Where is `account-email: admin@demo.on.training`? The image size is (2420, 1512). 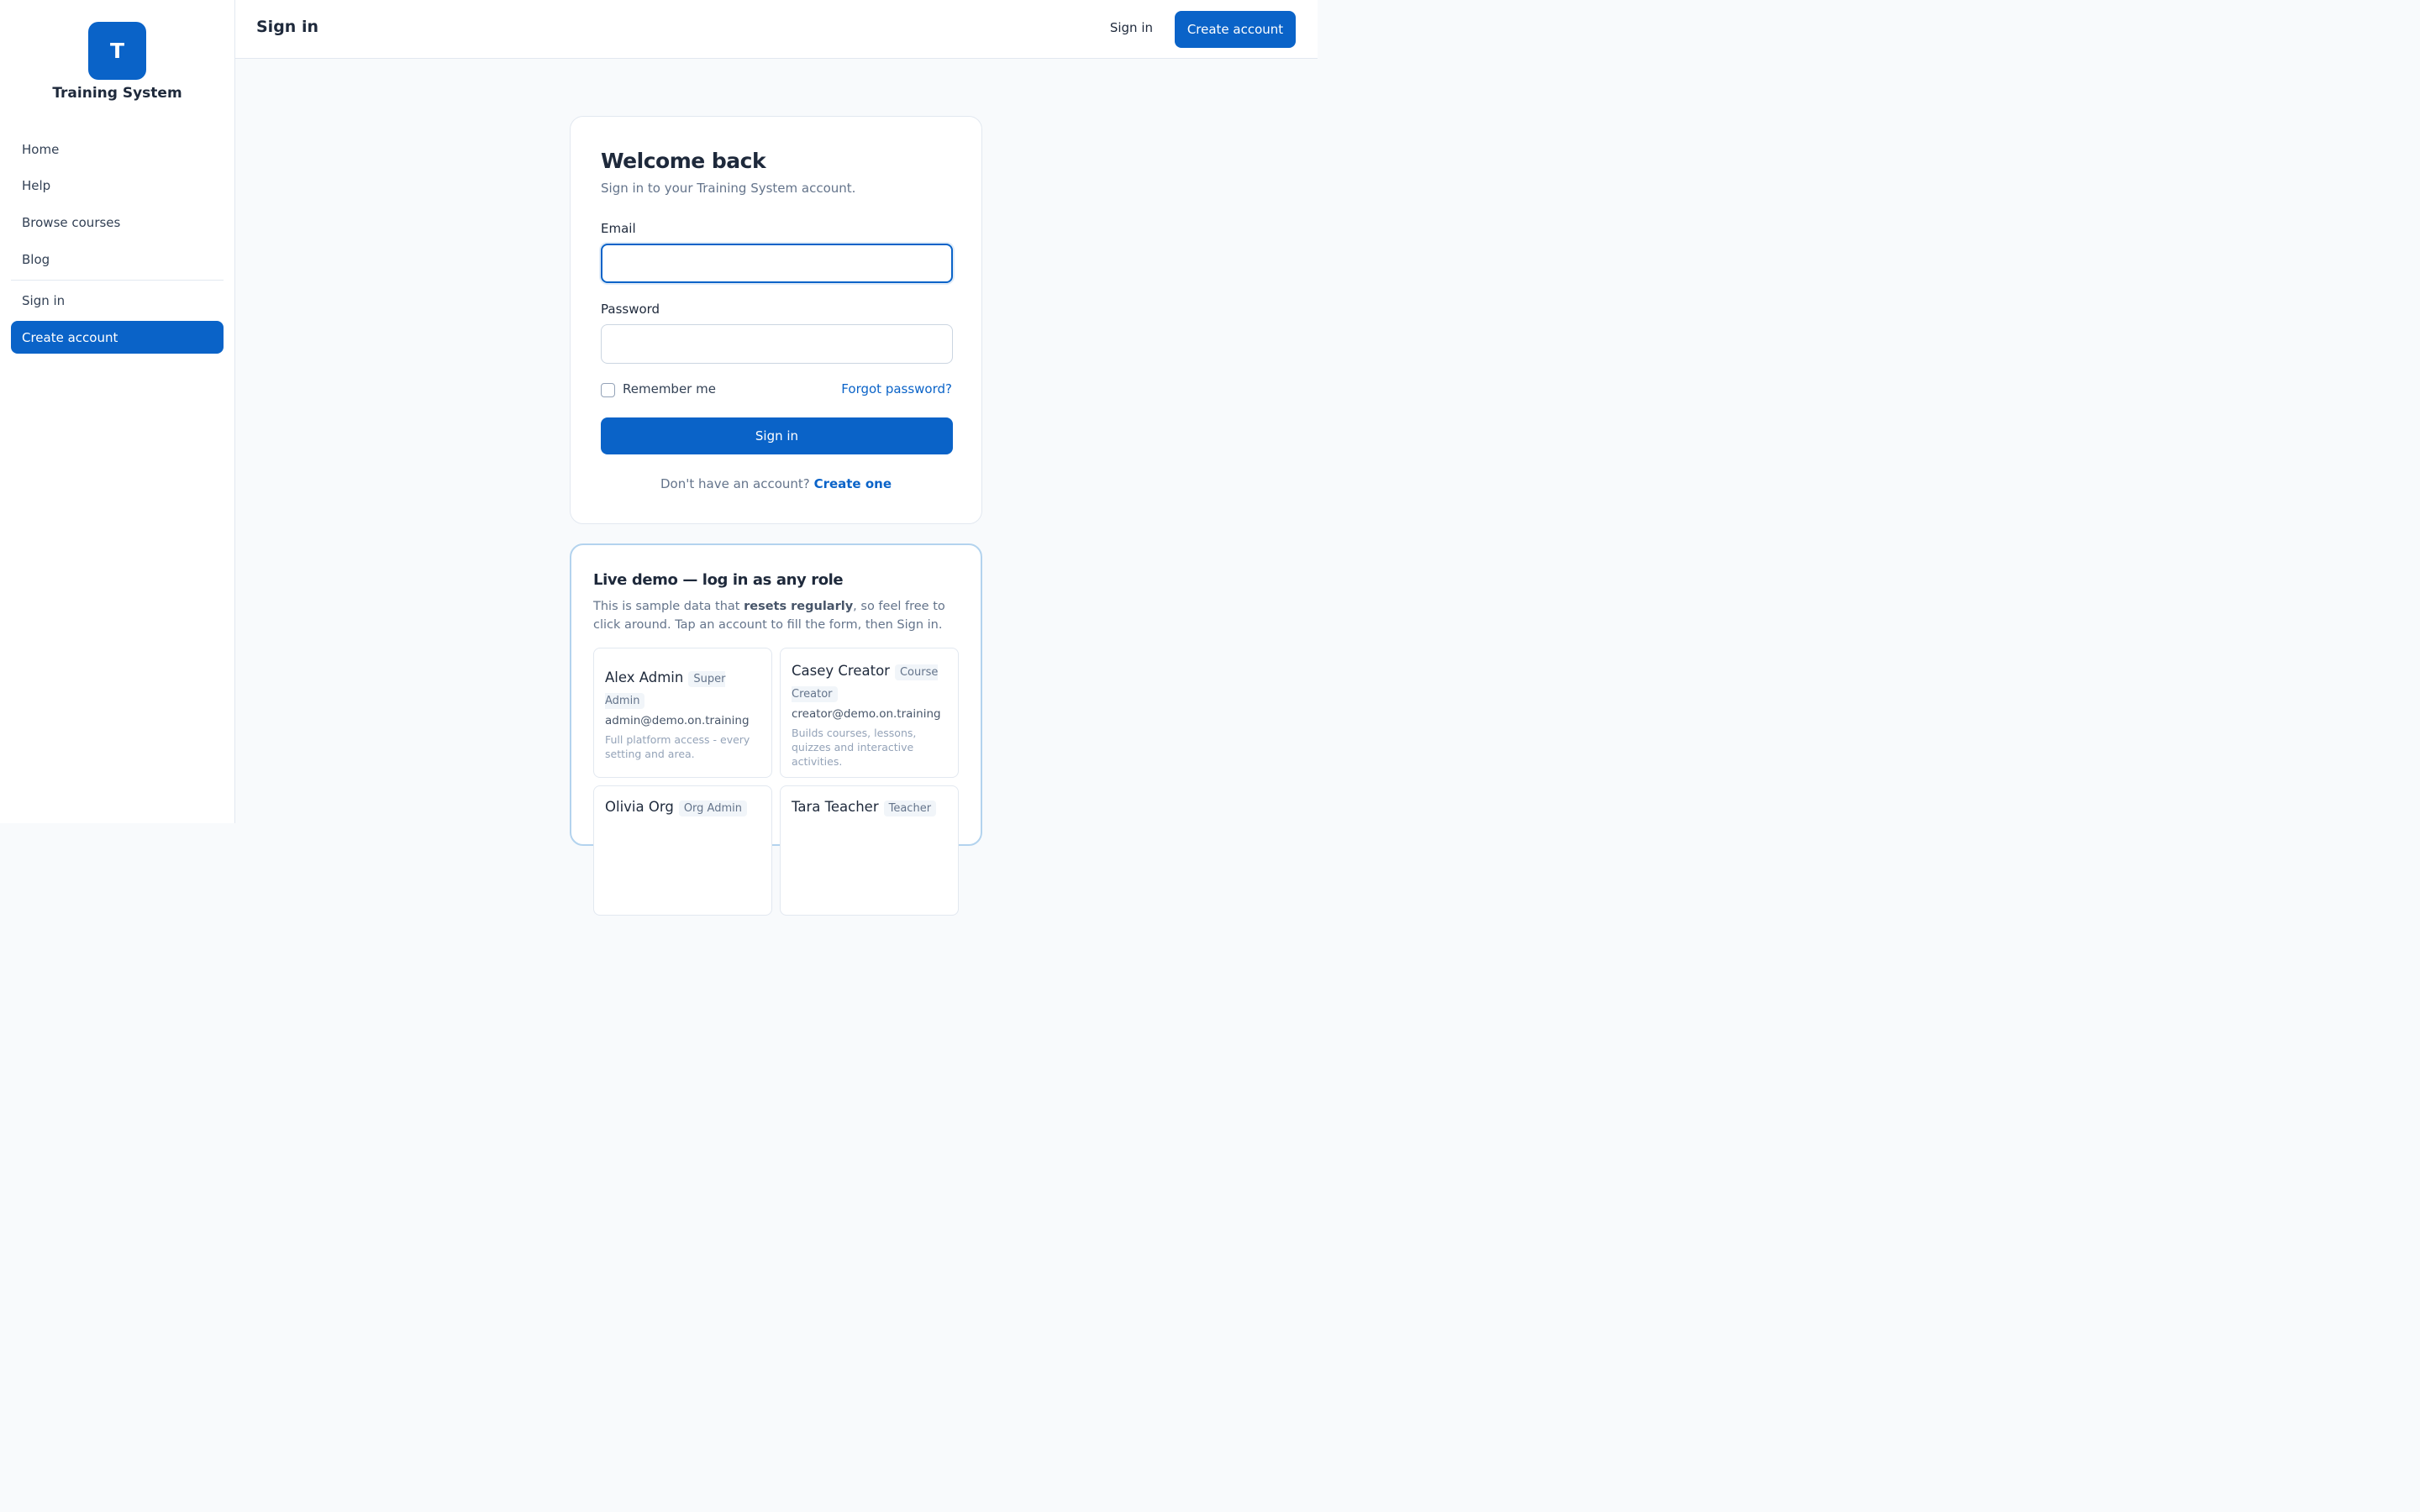 account-email: admin@demo.on.training is located at coordinates (677, 720).